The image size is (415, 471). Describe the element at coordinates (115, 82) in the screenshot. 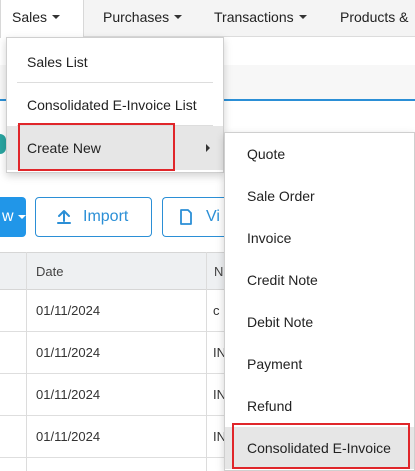

I see `menu-divider` at that location.